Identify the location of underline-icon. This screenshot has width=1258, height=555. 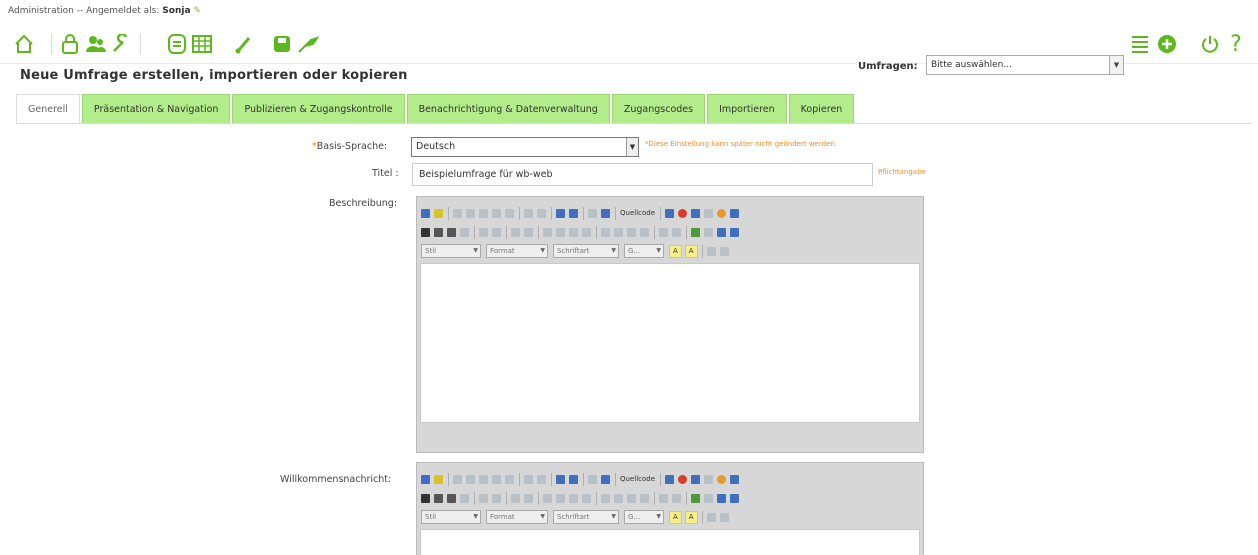
(451, 232).